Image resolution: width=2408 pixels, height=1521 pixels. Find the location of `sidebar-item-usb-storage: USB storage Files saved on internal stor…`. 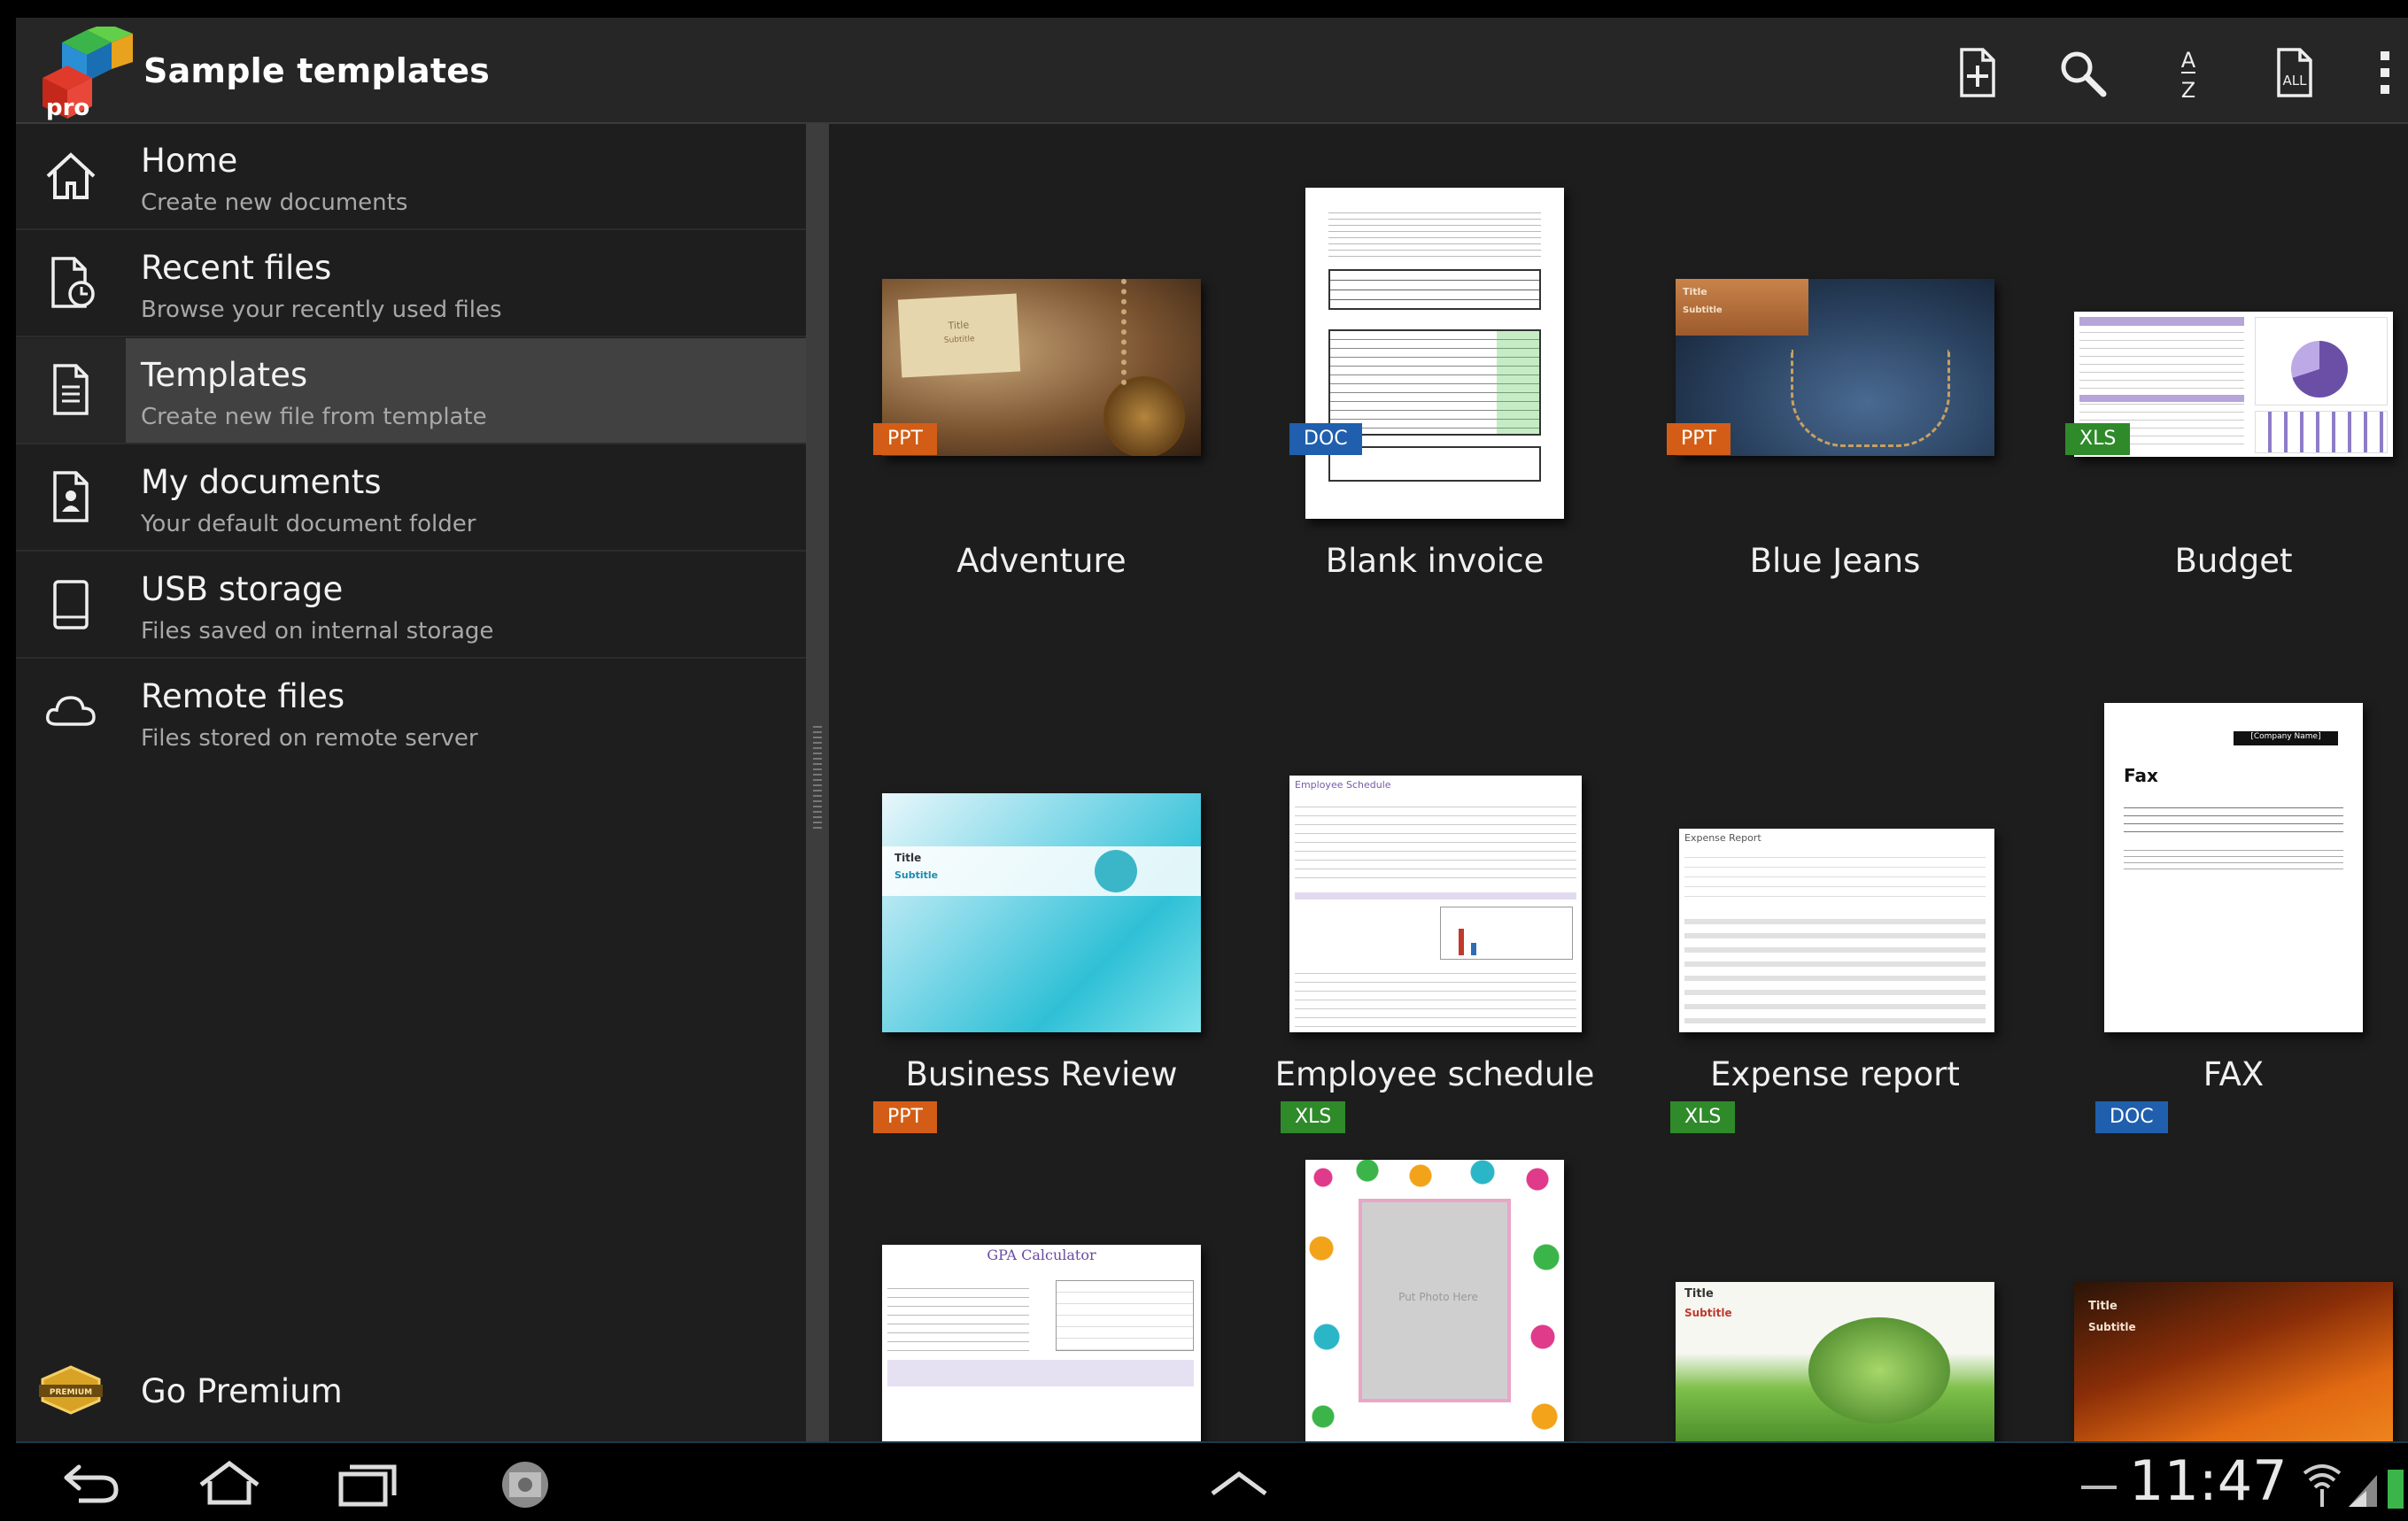

sidebar-item-usb-storage: USB storage Files saved on internal stor… is located at coordinates (411, 605).